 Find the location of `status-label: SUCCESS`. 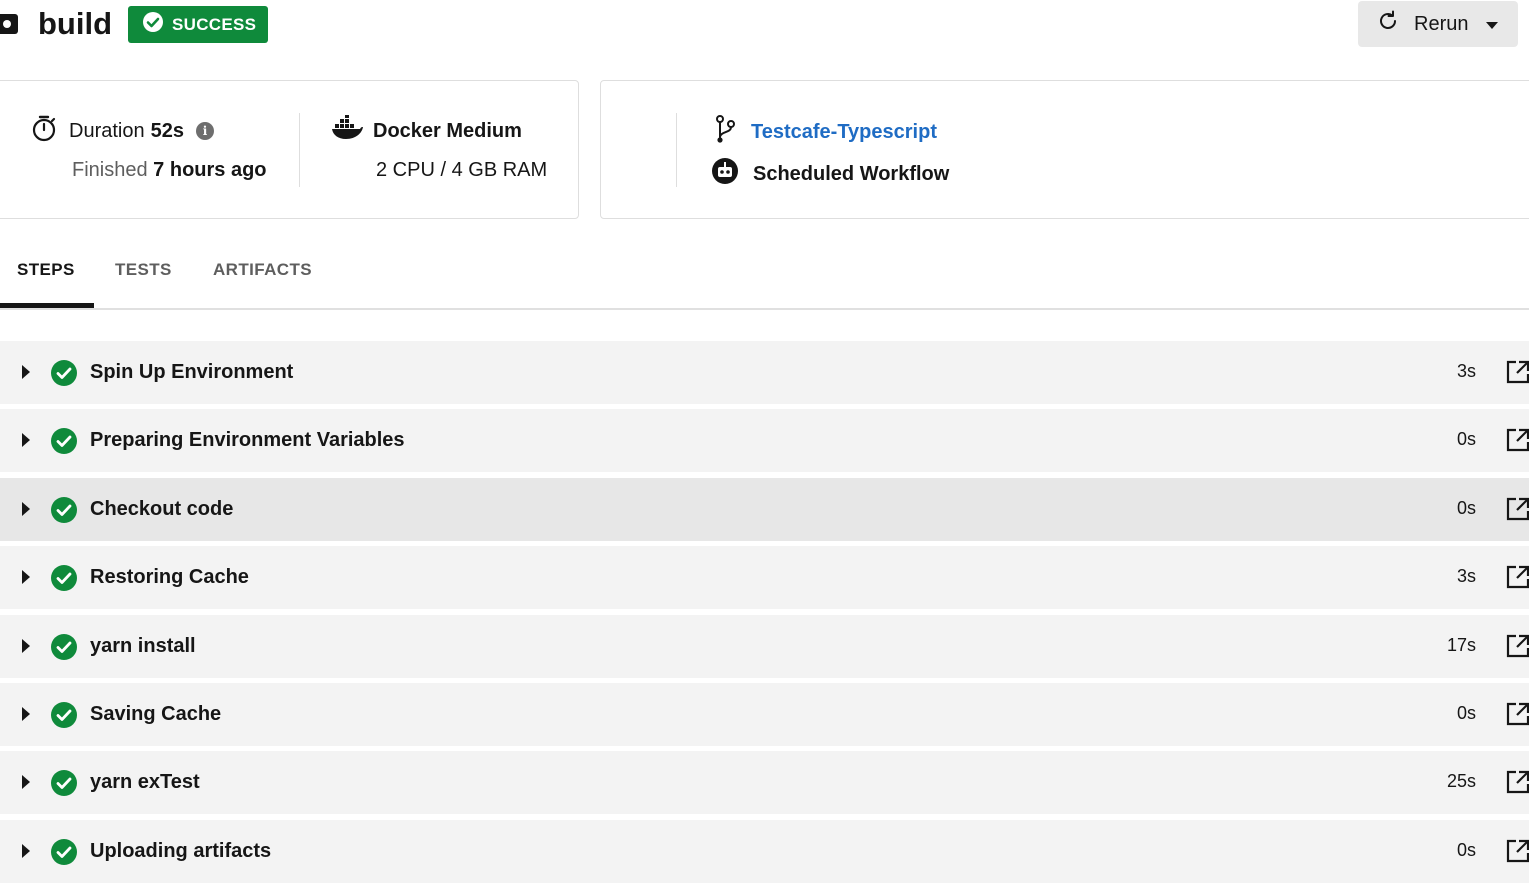

status-label: SUCCESS is located at coordinates (214, 24).